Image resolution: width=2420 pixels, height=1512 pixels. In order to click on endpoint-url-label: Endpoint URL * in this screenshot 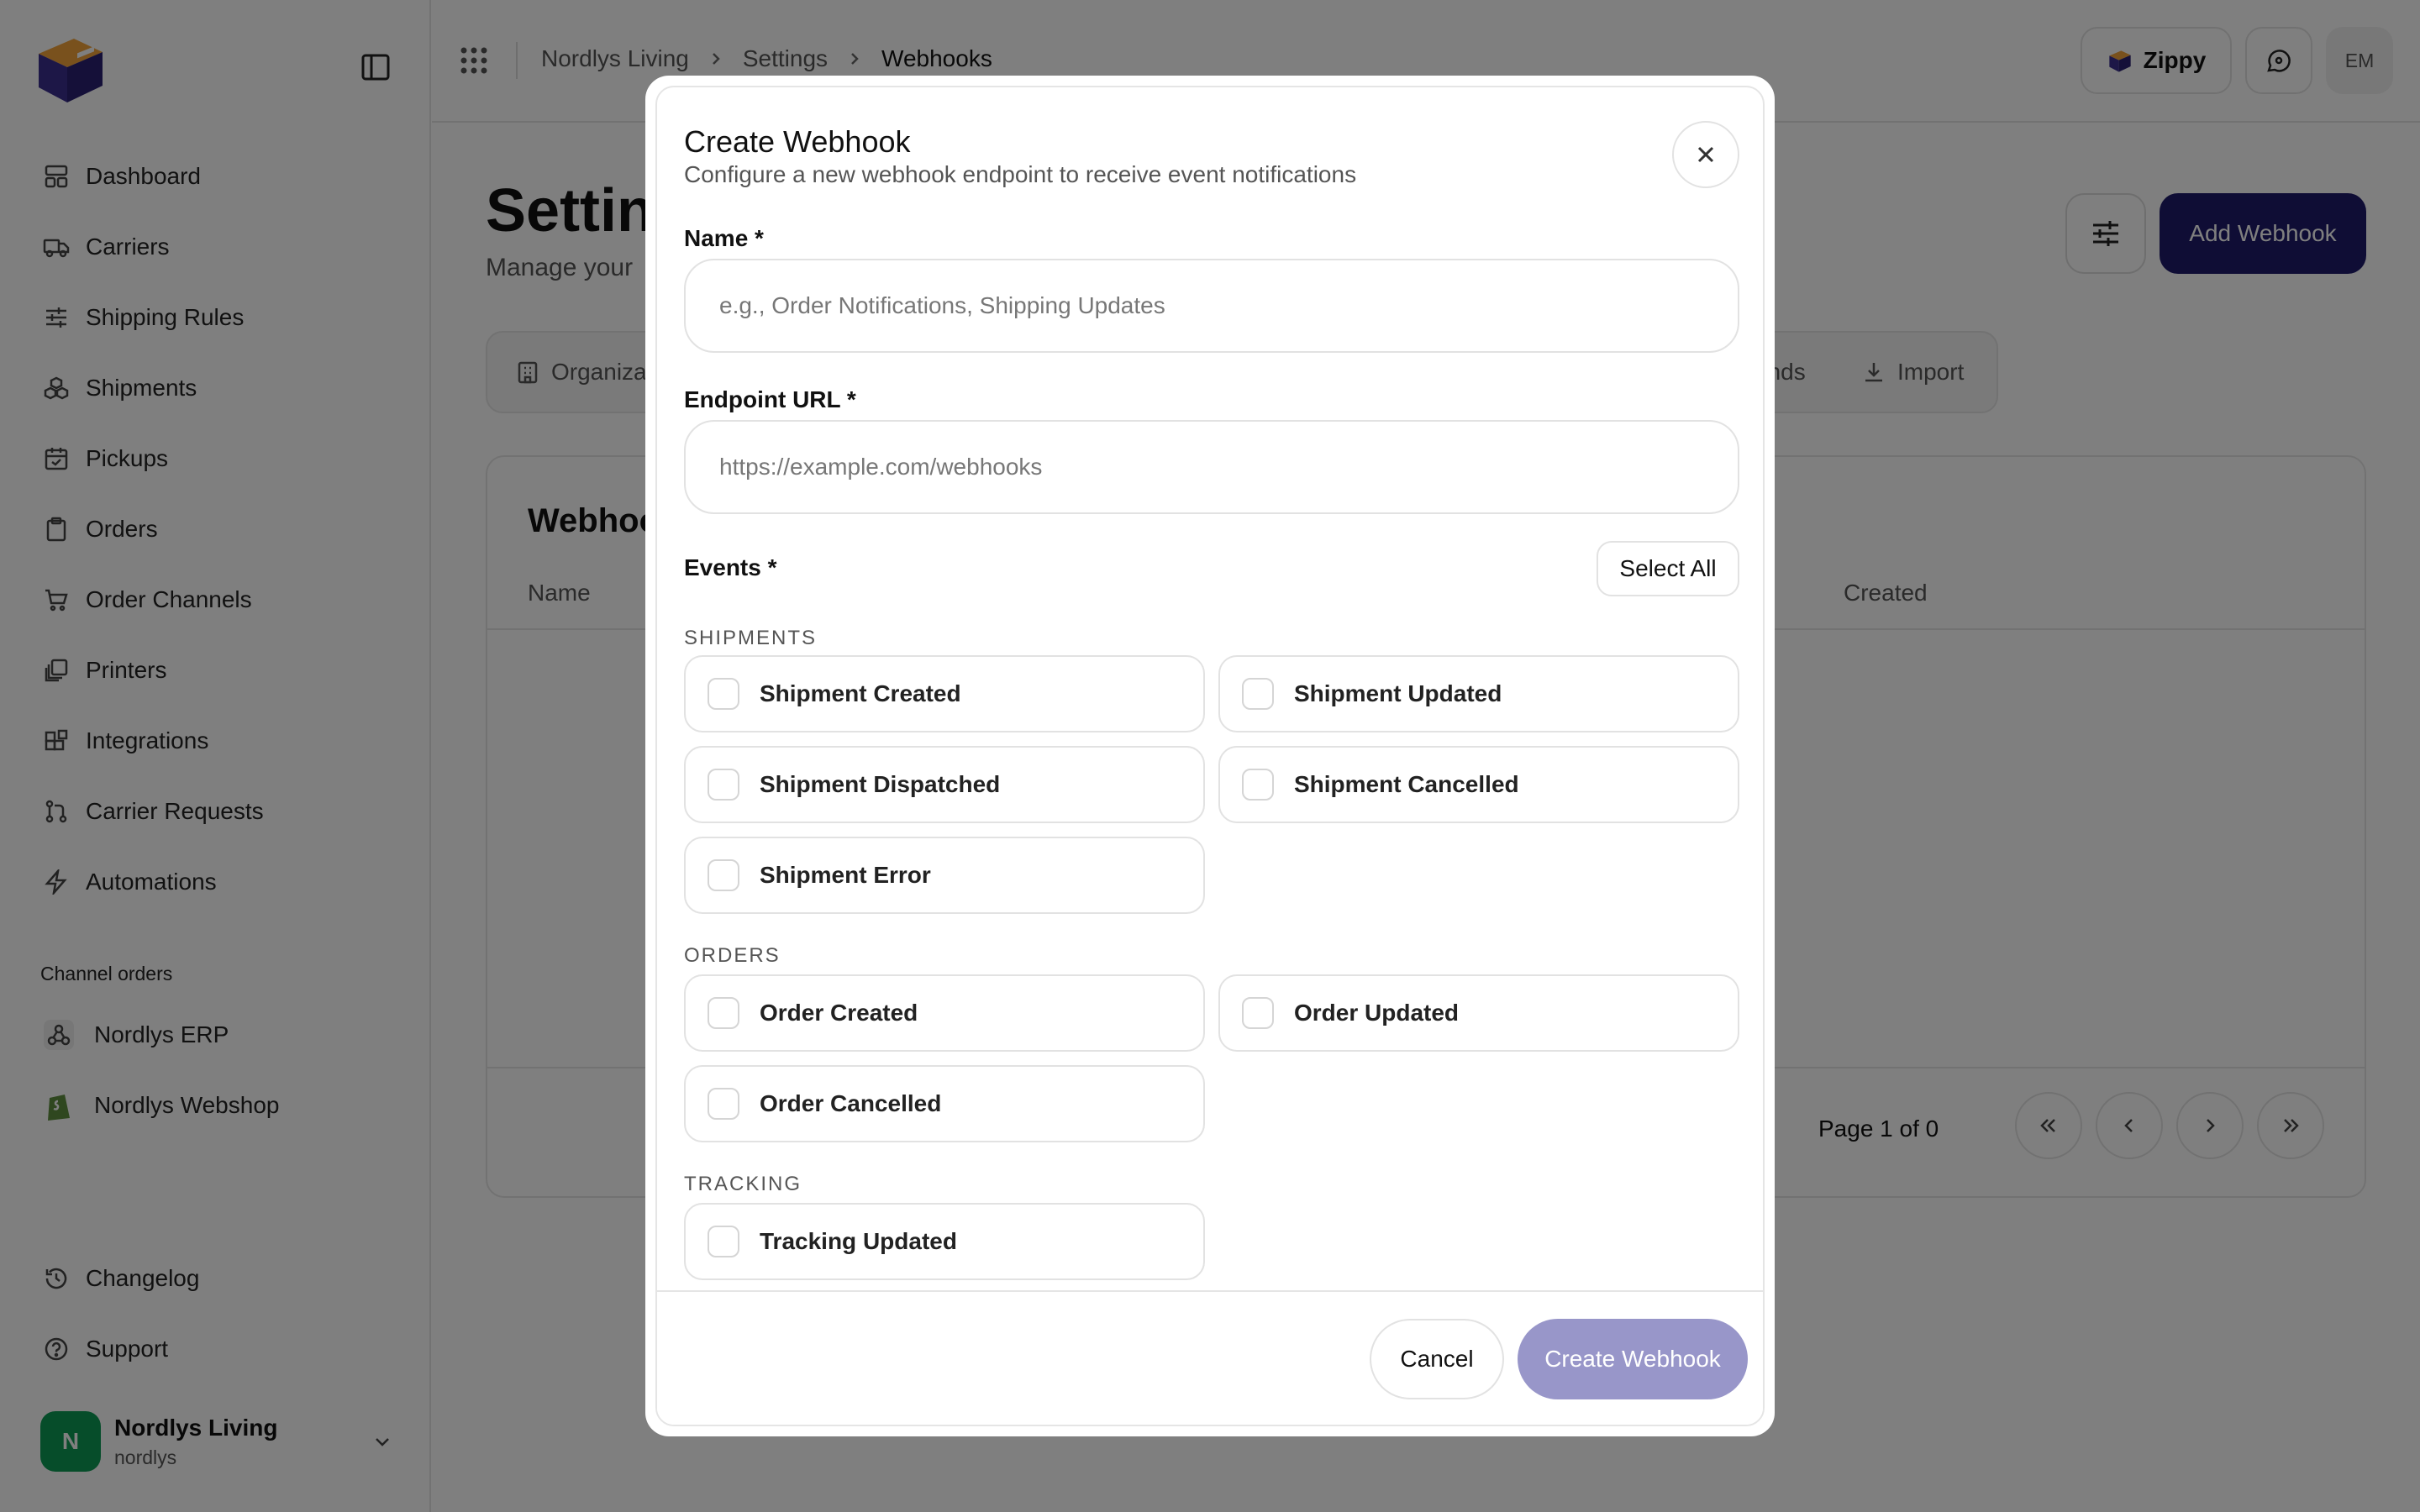, I will do `click(770, 399)`.